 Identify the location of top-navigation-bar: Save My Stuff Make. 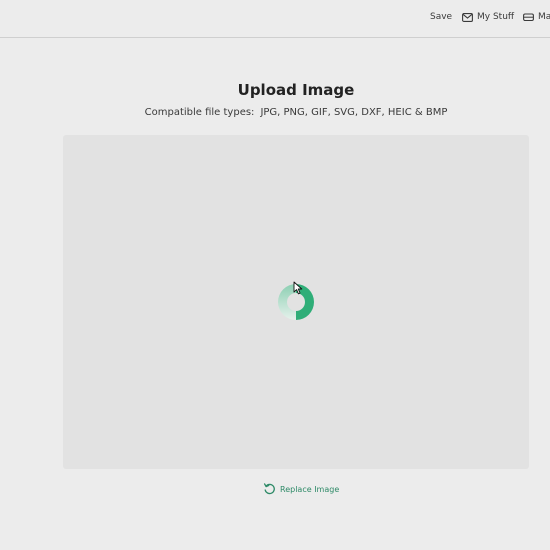
(275, 19).